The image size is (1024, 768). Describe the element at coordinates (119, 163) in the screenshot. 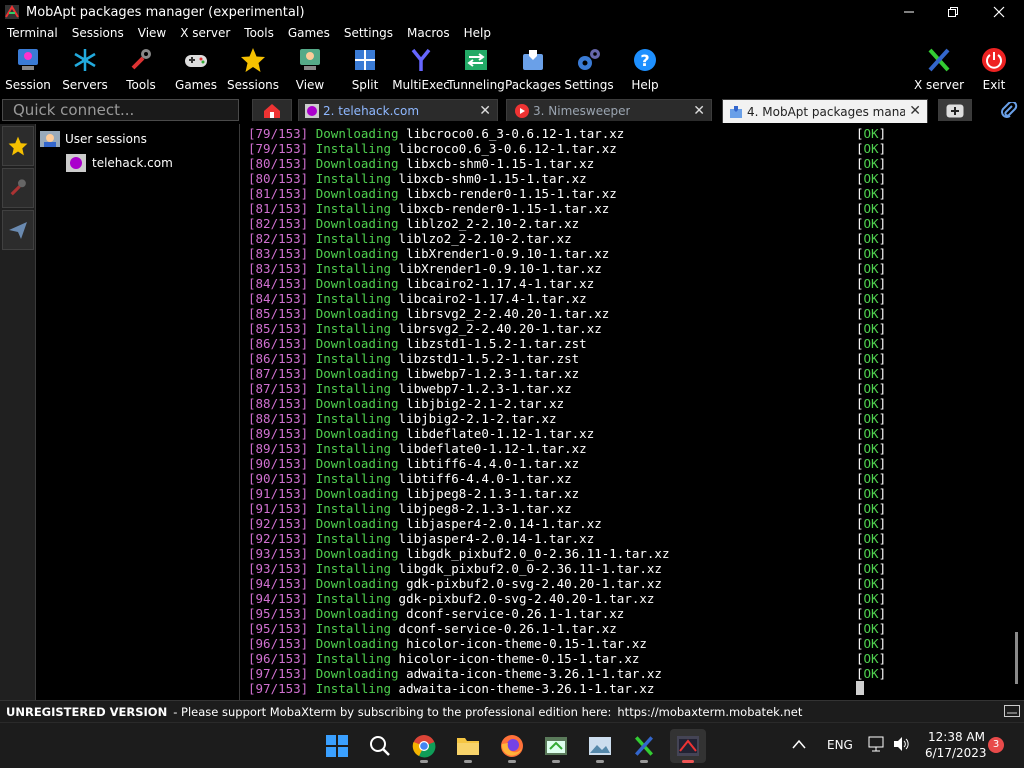

I see `session-item-telehack: telehack.com` at that location.